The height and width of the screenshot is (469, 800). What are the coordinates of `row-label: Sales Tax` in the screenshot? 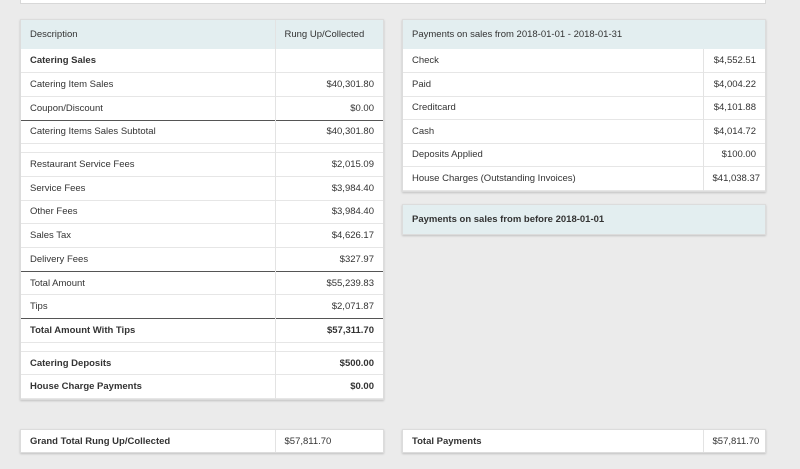 It's located at (51, 236).